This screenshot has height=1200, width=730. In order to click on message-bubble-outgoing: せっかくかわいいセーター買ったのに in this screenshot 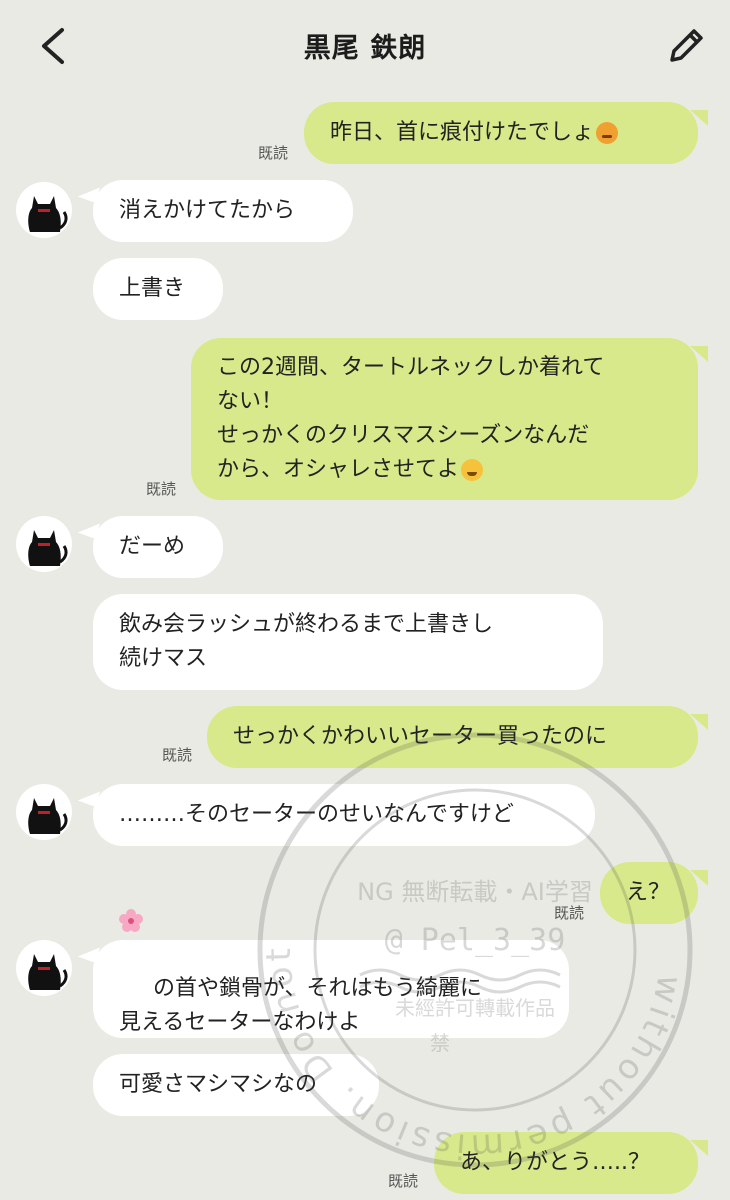, I will do `click(452, 737)`.